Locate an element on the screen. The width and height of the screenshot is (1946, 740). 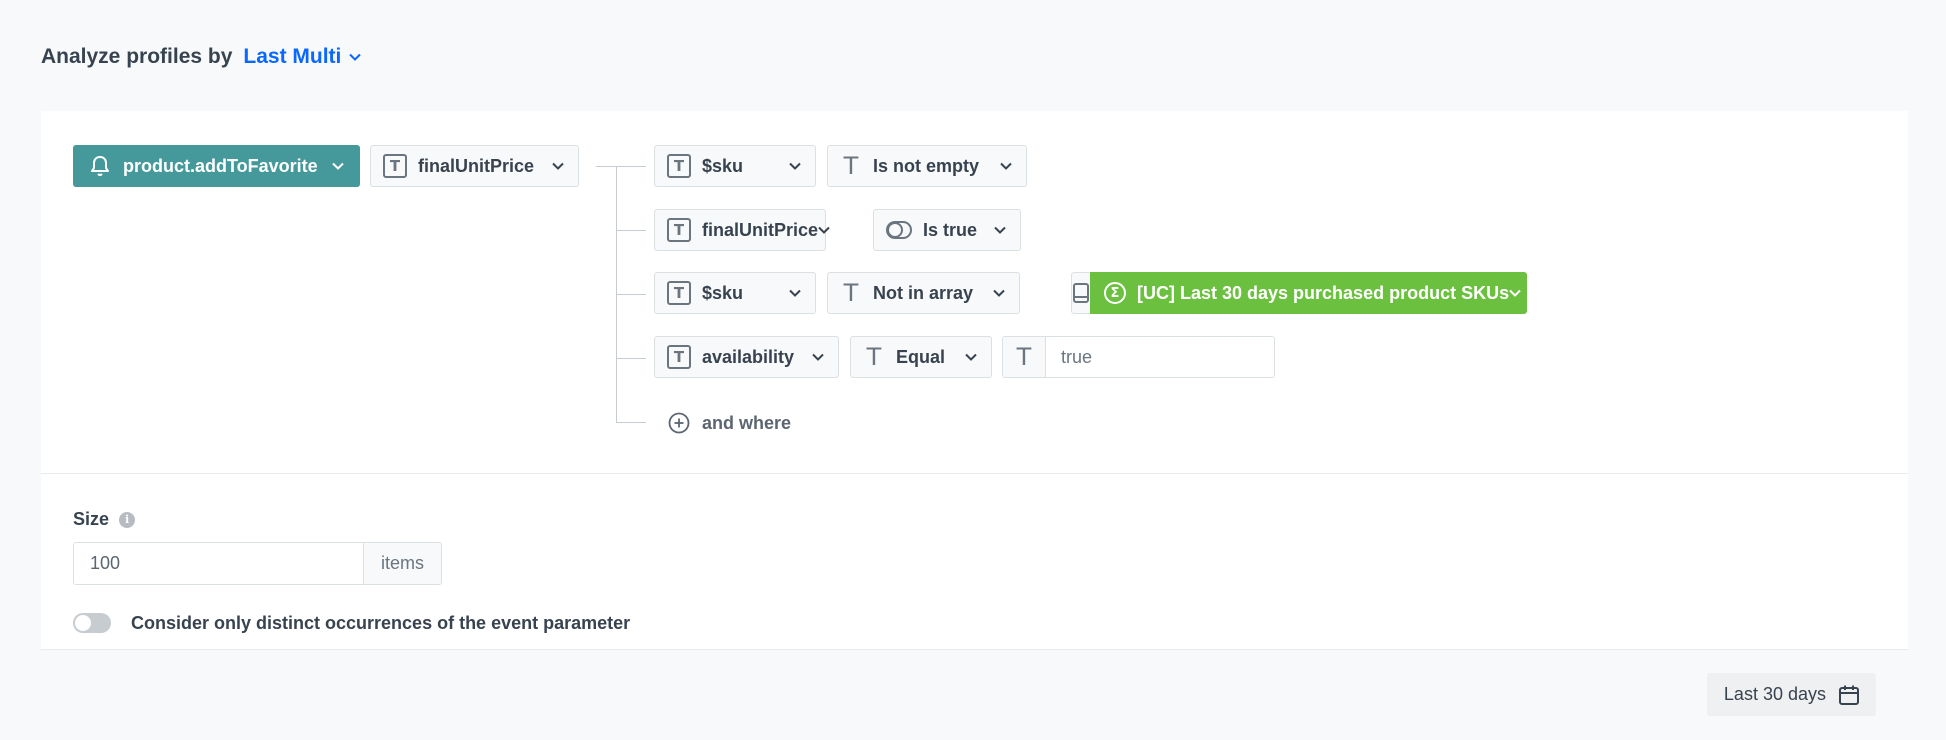
value-type-selector: T is located at coordinates (1024, 357).